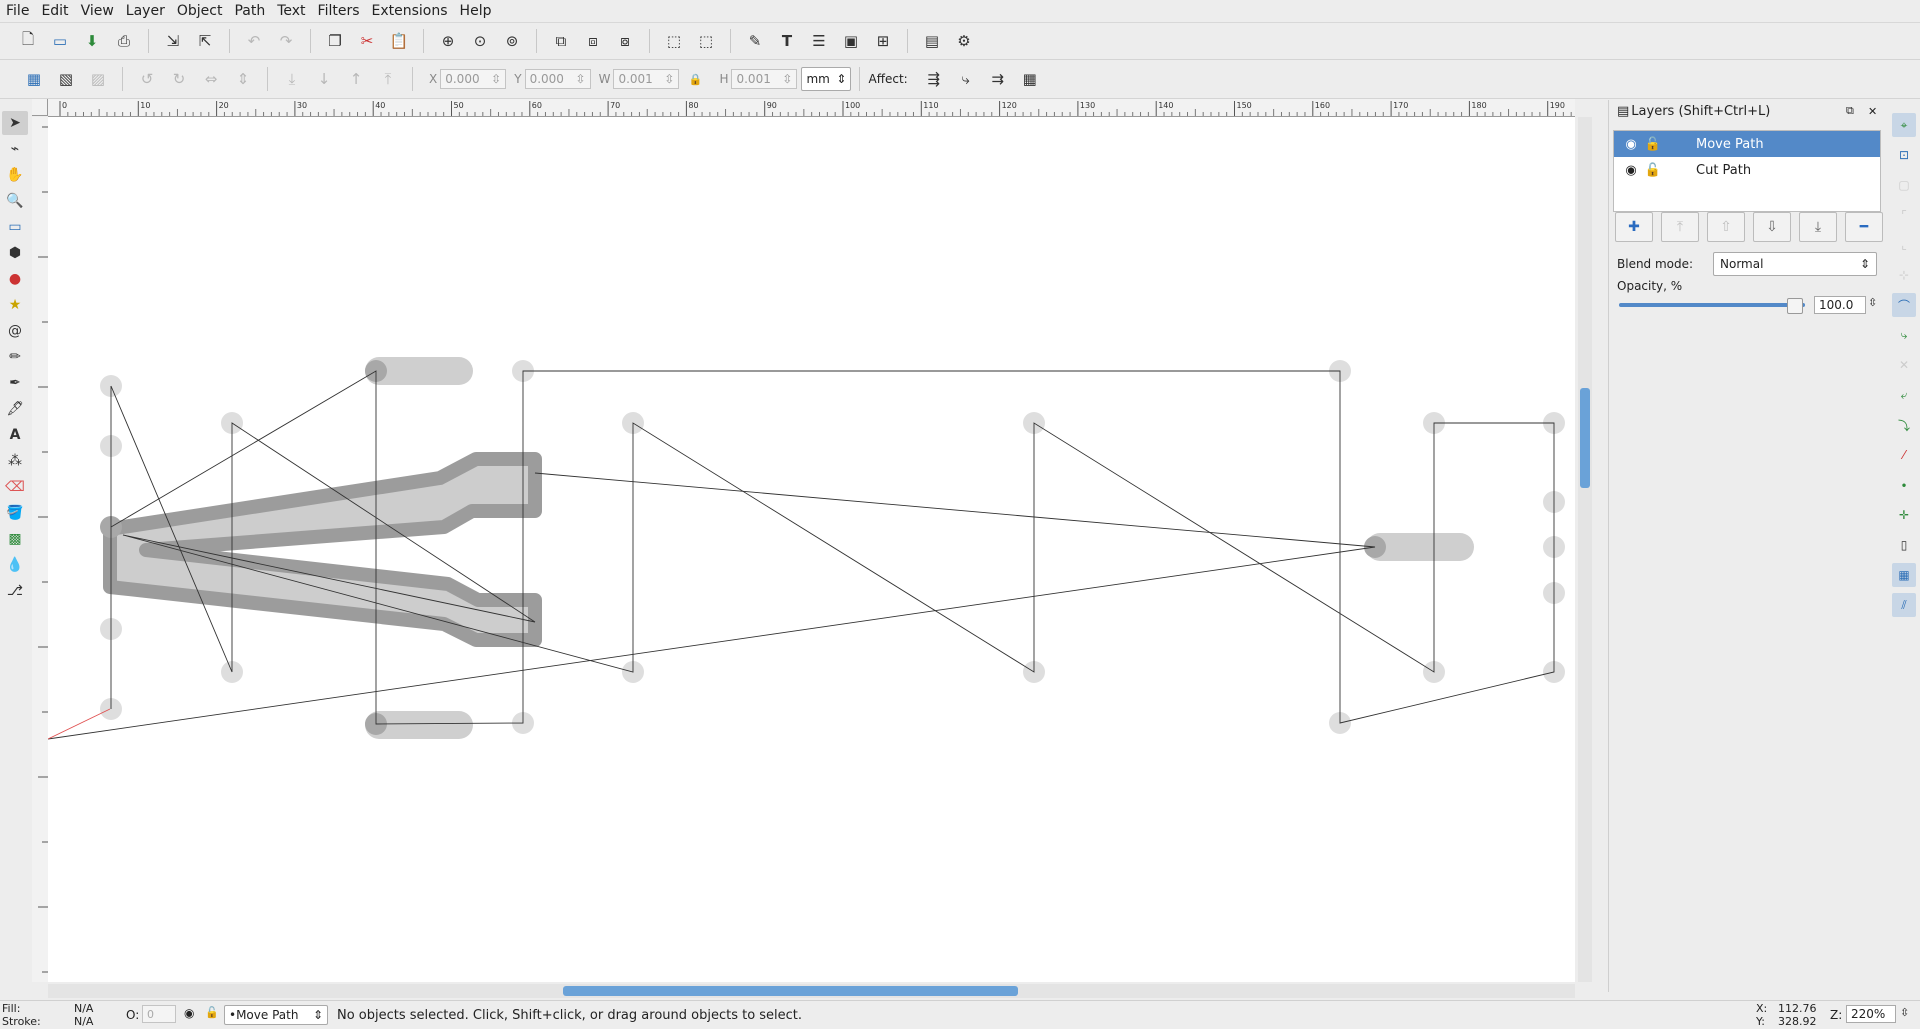 The height and width of the screenshot is (1029, 1920). I want to click on menu-object: Object, so click(200, 11).